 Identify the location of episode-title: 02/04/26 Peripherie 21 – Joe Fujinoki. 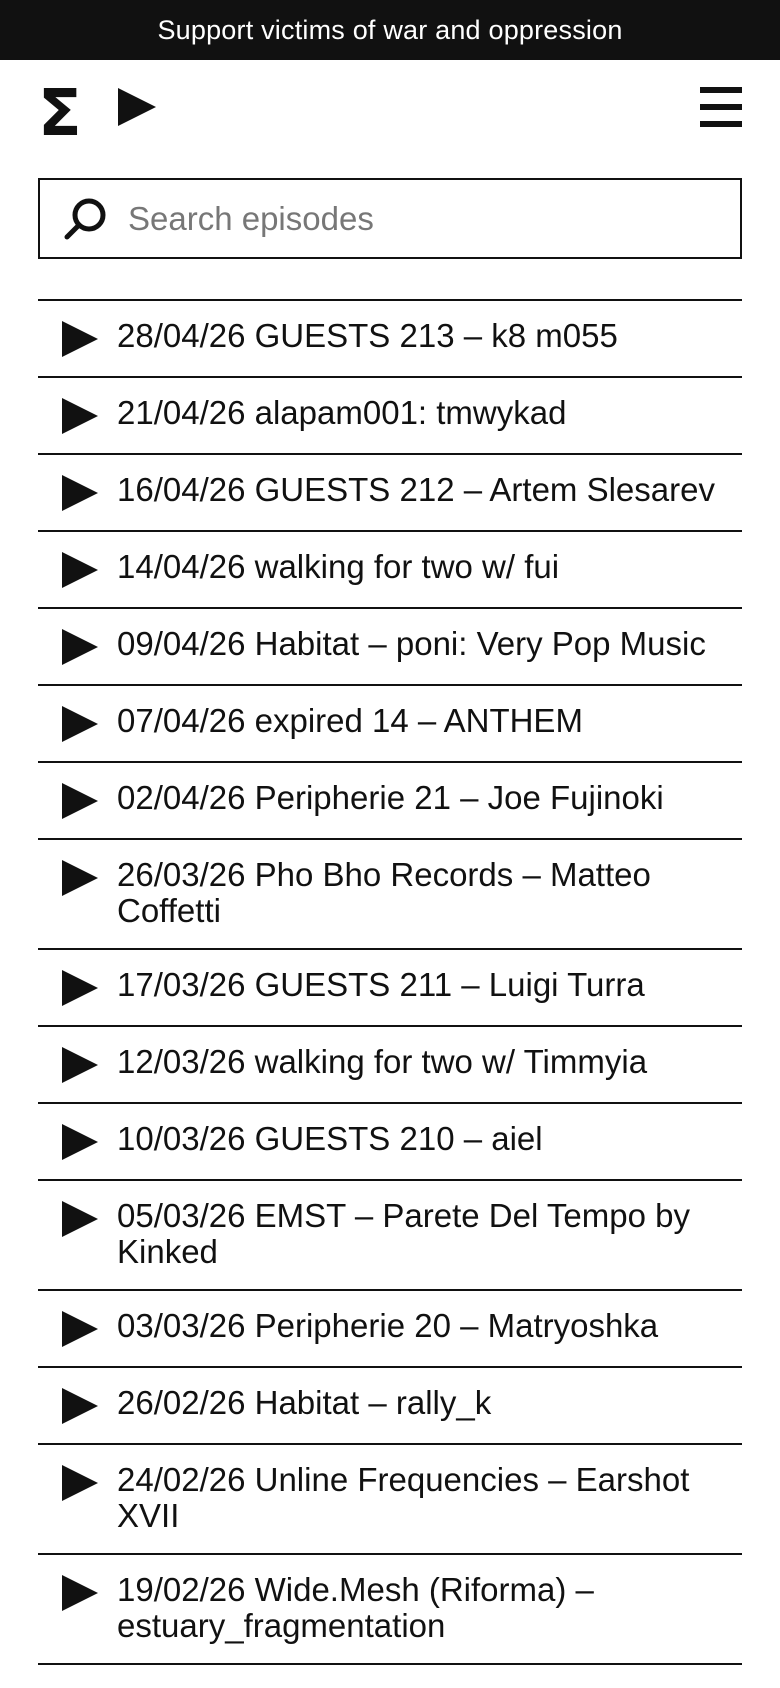
(394, 798).